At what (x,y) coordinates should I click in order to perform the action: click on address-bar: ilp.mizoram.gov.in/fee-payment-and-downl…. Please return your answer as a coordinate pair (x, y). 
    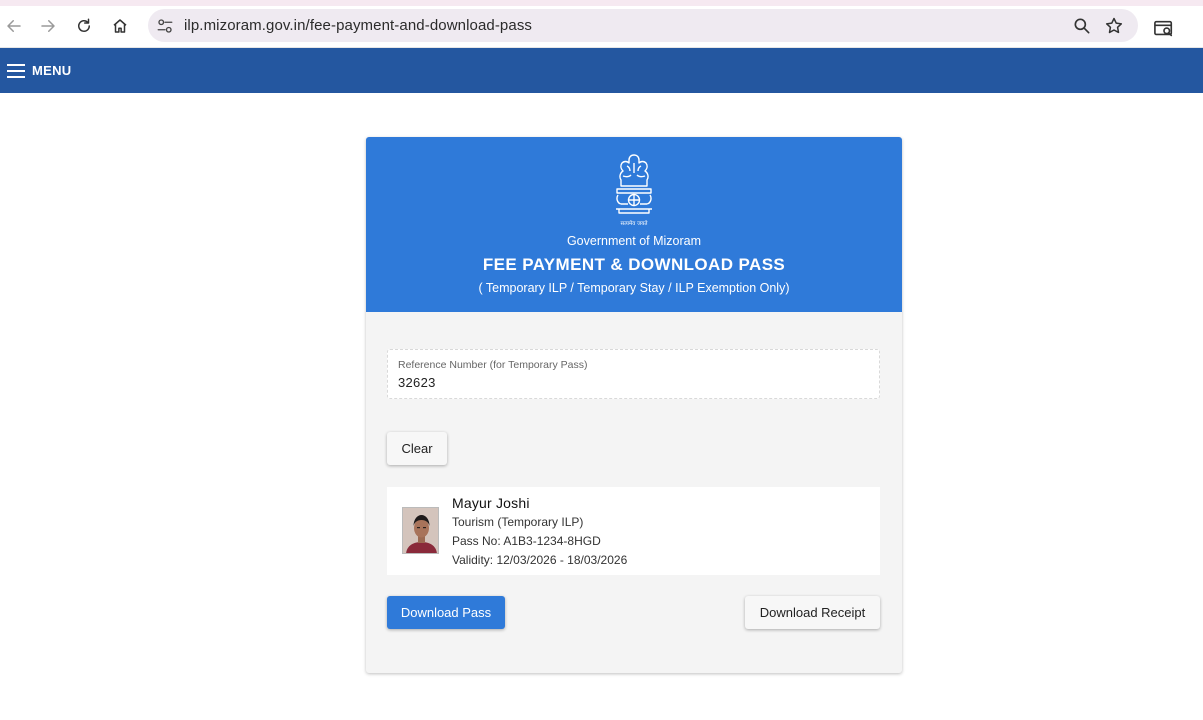
    Looking at the image, I should click on (643, 25).